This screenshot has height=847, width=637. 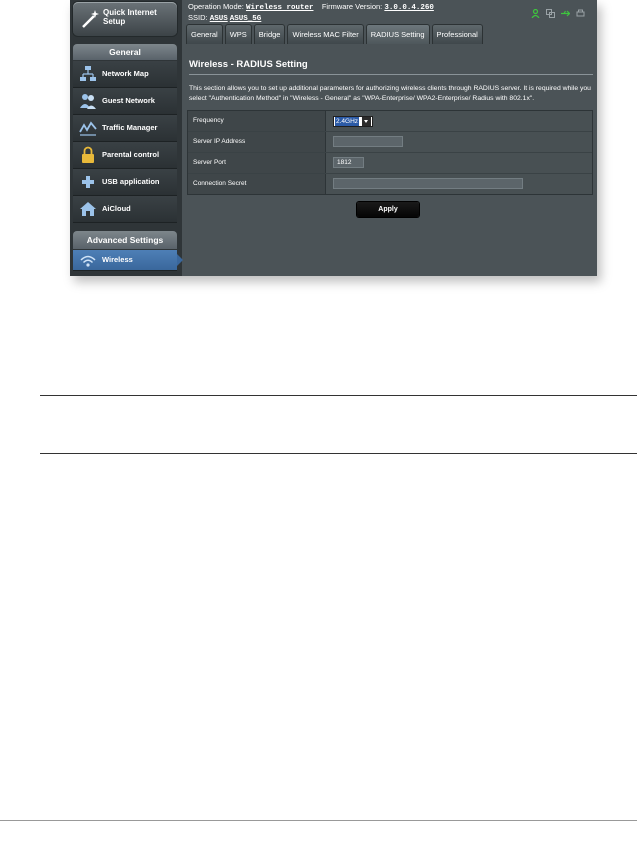 What do you see at coordinates (390, 163) in the screenshot?
I see `row-server-port: Server Port 1812` at bounding box center [390, 163].